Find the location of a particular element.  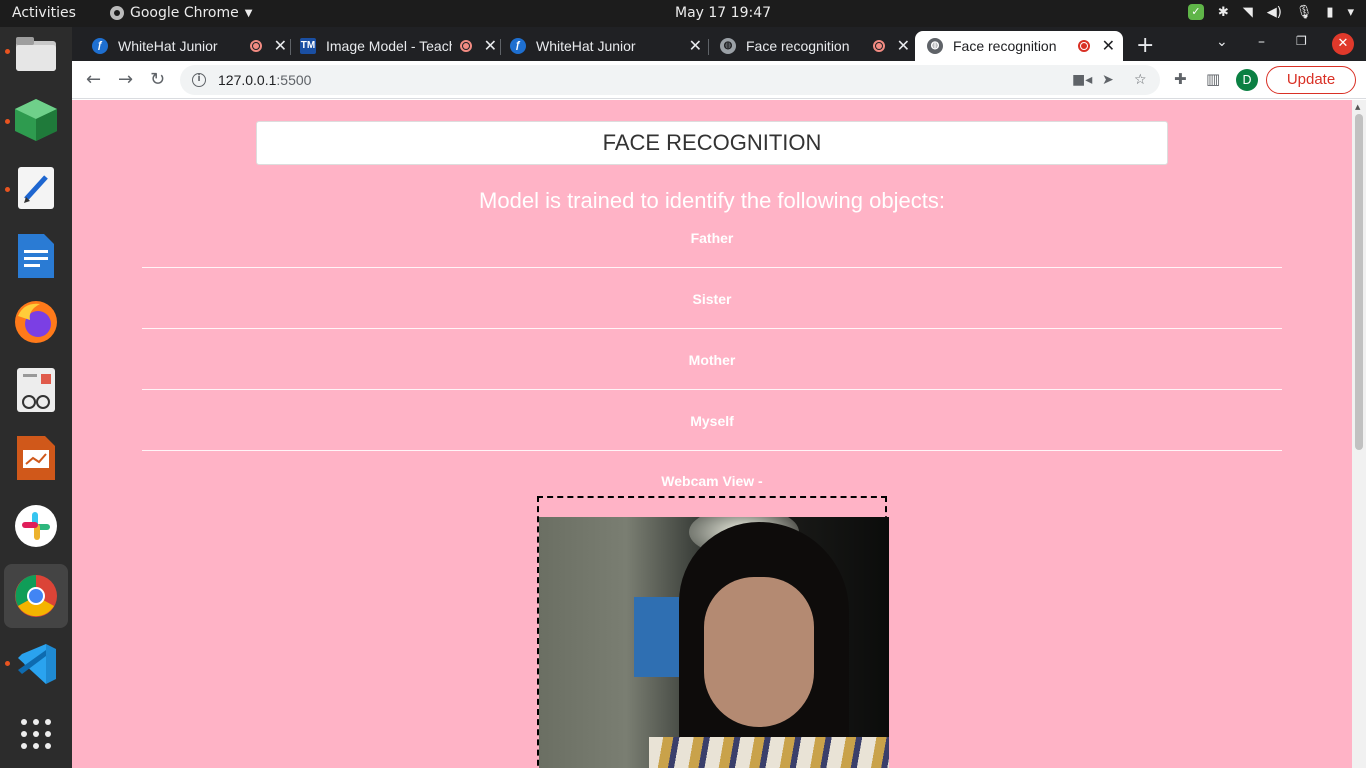

microphone-icon: 🎙 is located at coordinates (1304, 12).